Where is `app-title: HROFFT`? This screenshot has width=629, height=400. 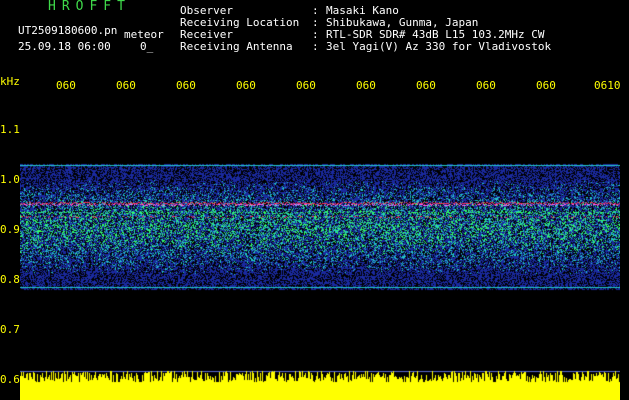
app-title: HROFFT is located at coordinates (89, 7).